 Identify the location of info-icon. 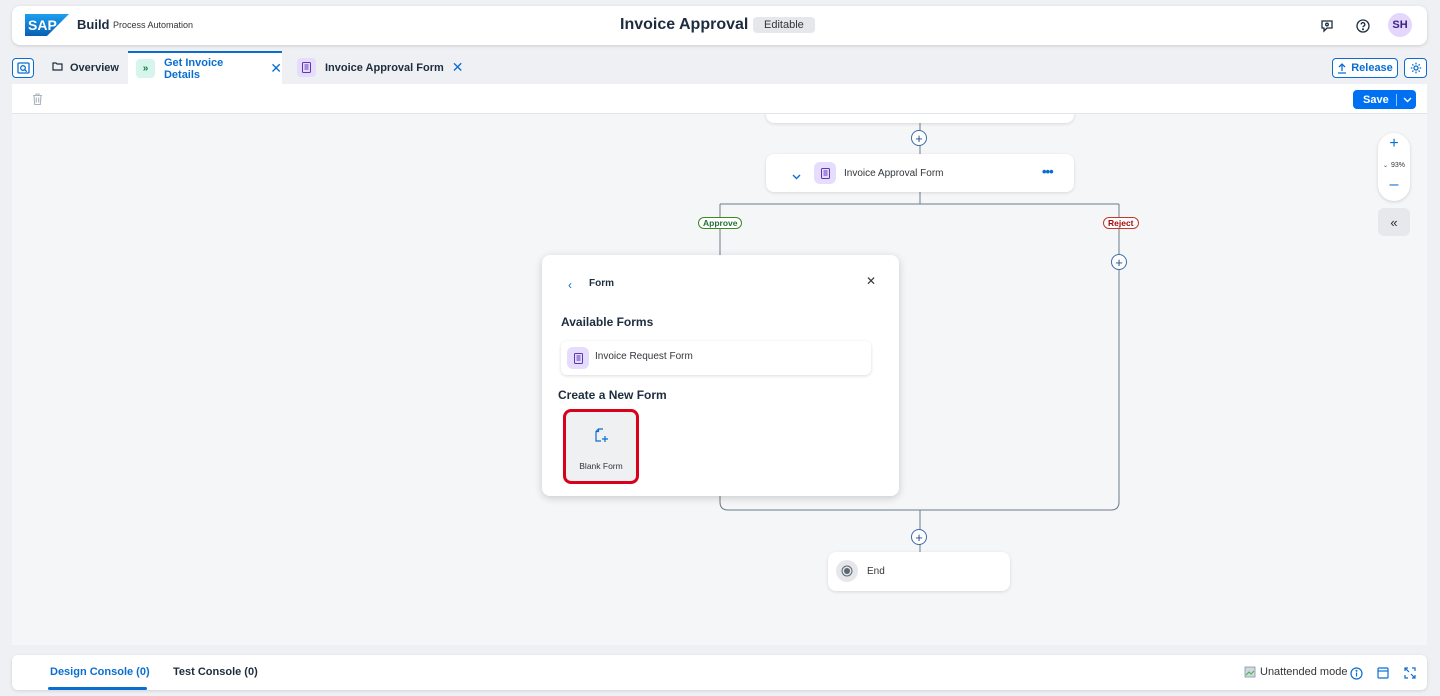
(1356, 673).